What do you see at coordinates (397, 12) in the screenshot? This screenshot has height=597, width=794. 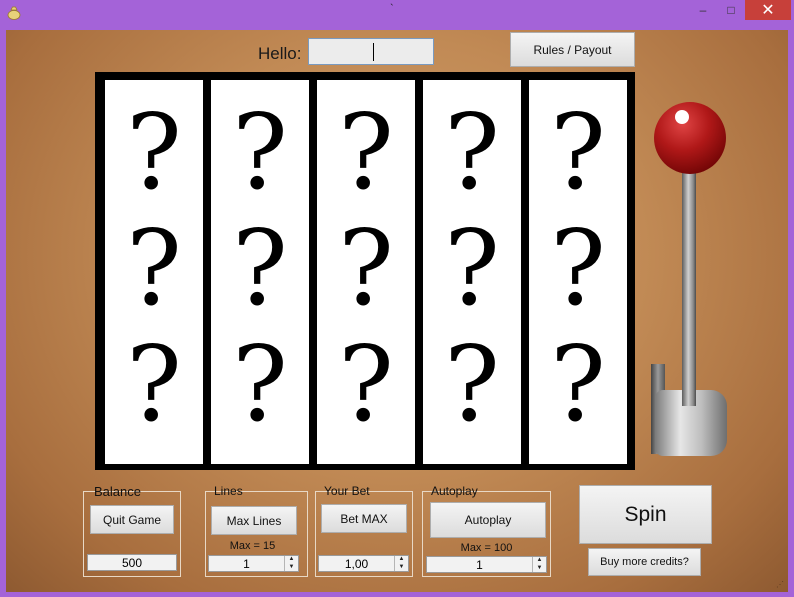 I see `title-bar: ` ‒ □ ✕` at bounding box center [397, 12].